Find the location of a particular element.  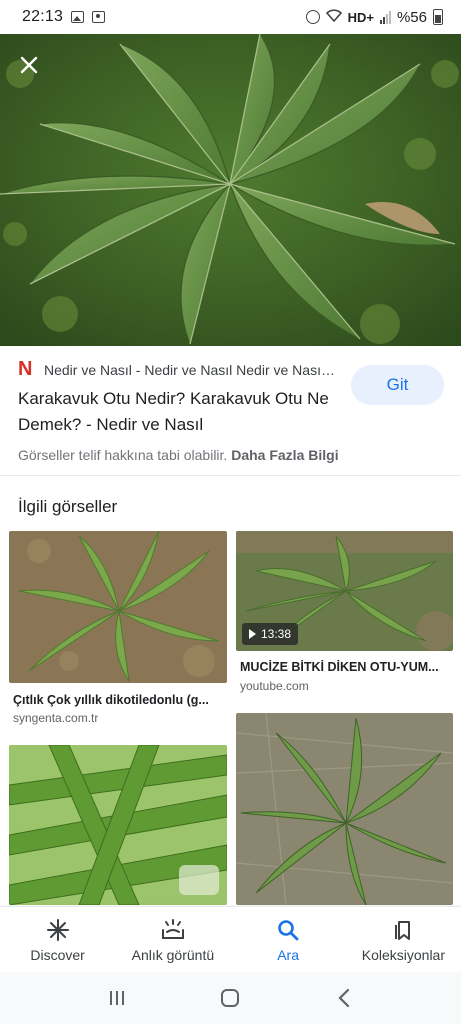

asterisk-icon is located at coordinates (58, 930).